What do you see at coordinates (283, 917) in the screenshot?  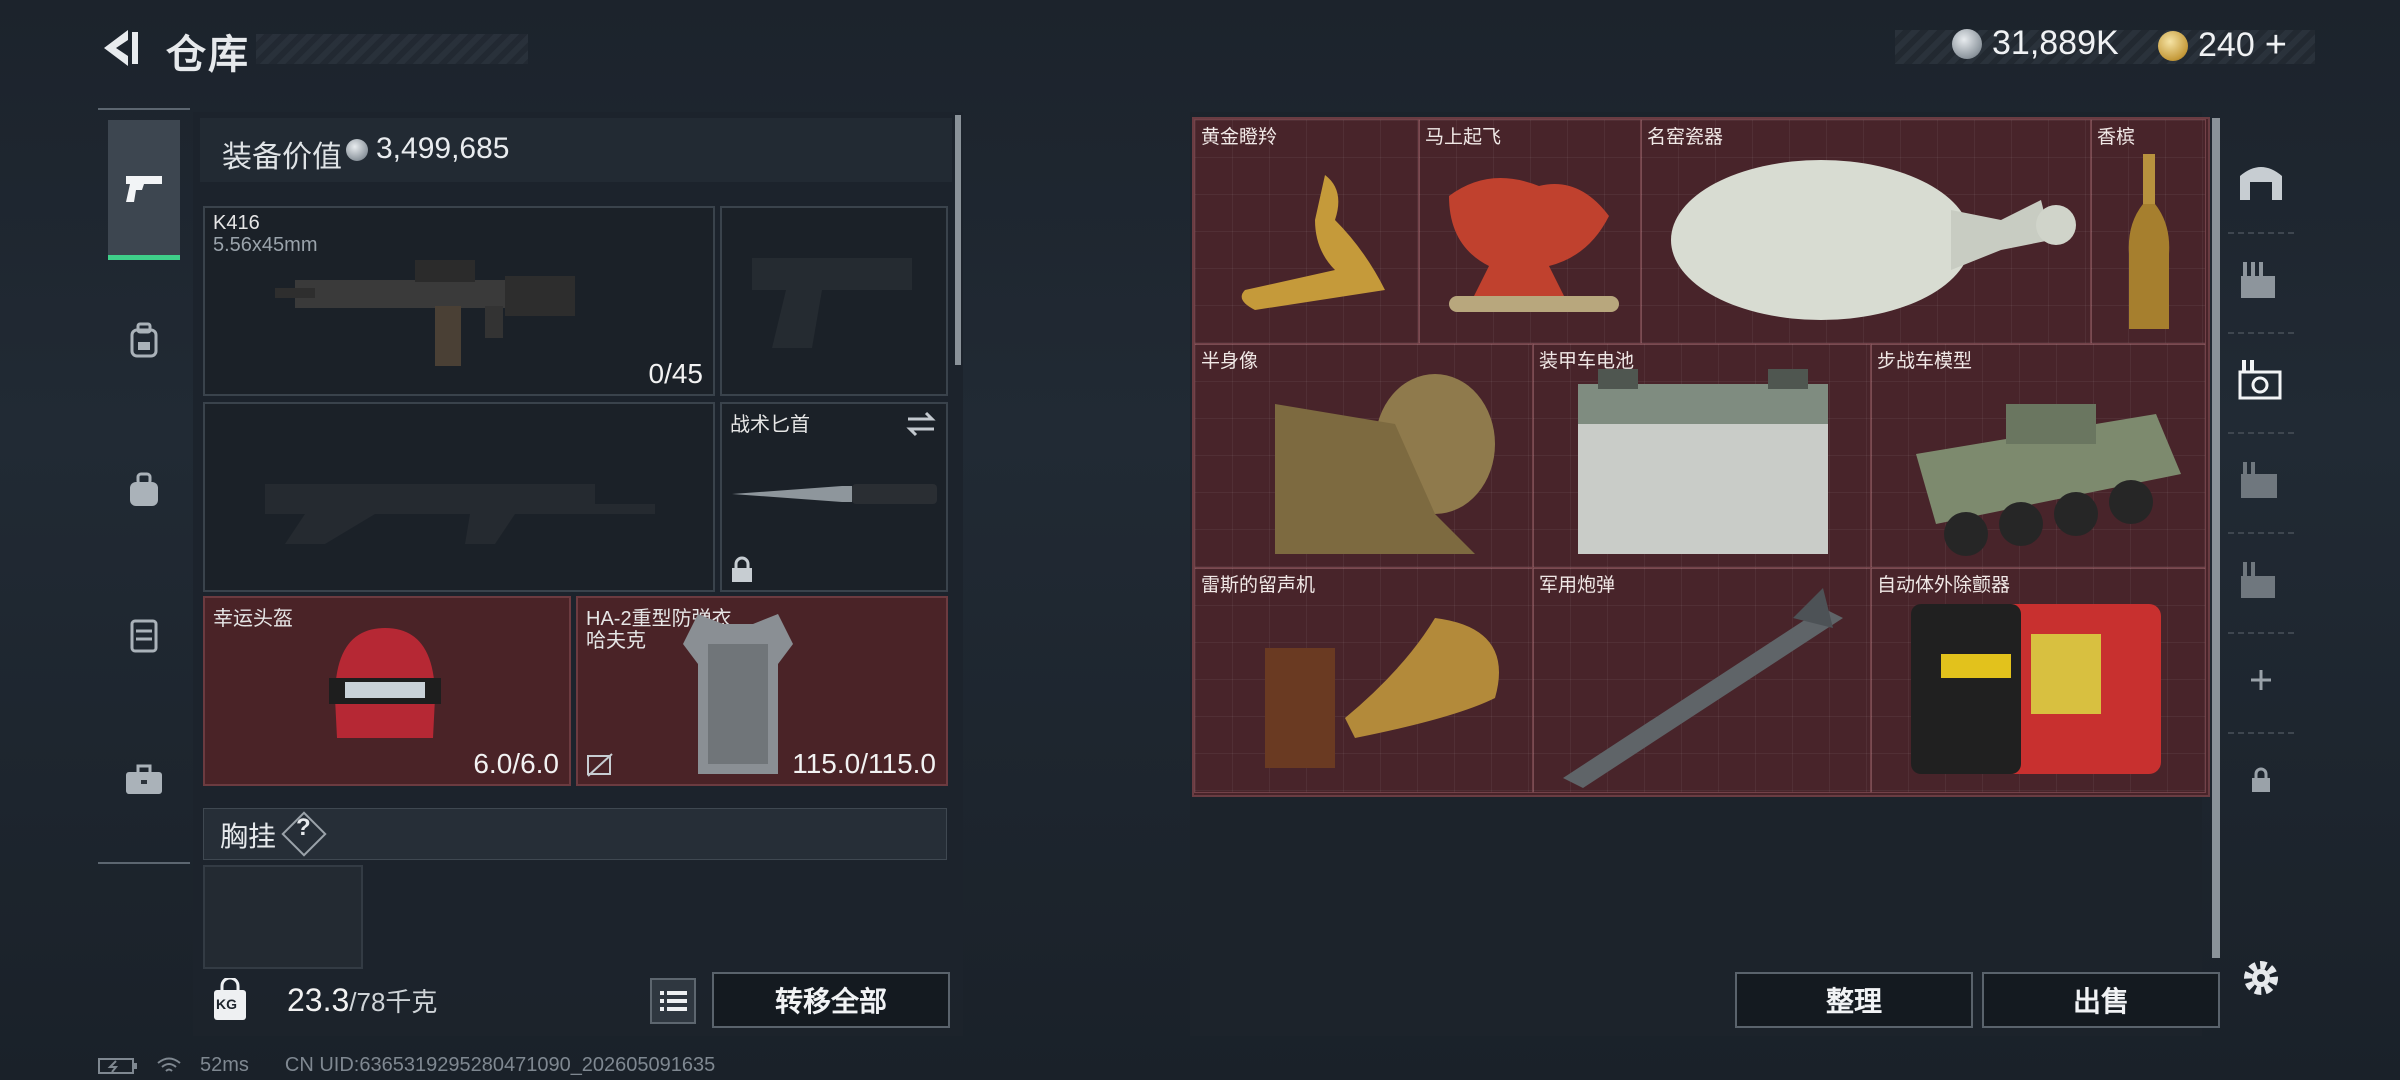 I see `chest-rig-slot` at bounding box center [283, 917].